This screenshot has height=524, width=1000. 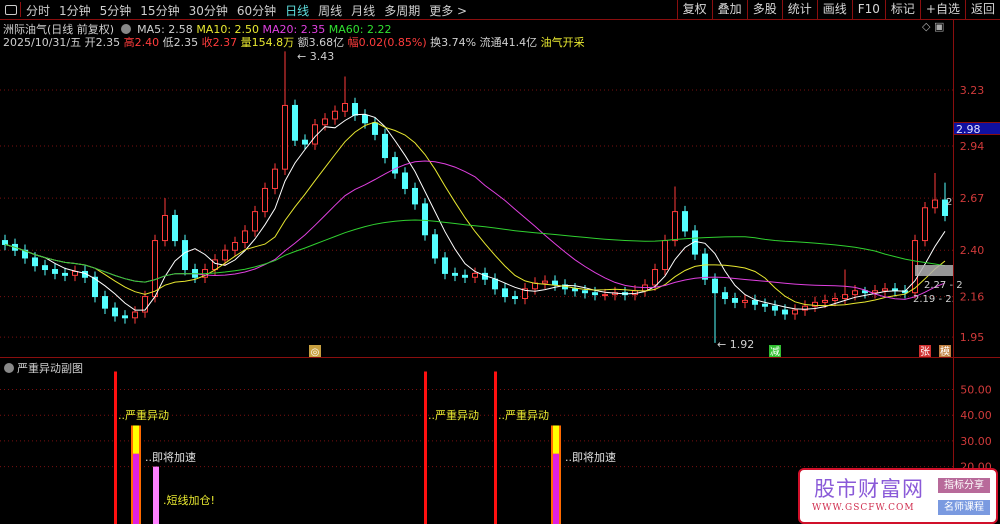 What do you see at coordinates (934, 299) in the screenshot?
I see `range-label-2: 2.19 - 2.` at bounding box center [934, 299].